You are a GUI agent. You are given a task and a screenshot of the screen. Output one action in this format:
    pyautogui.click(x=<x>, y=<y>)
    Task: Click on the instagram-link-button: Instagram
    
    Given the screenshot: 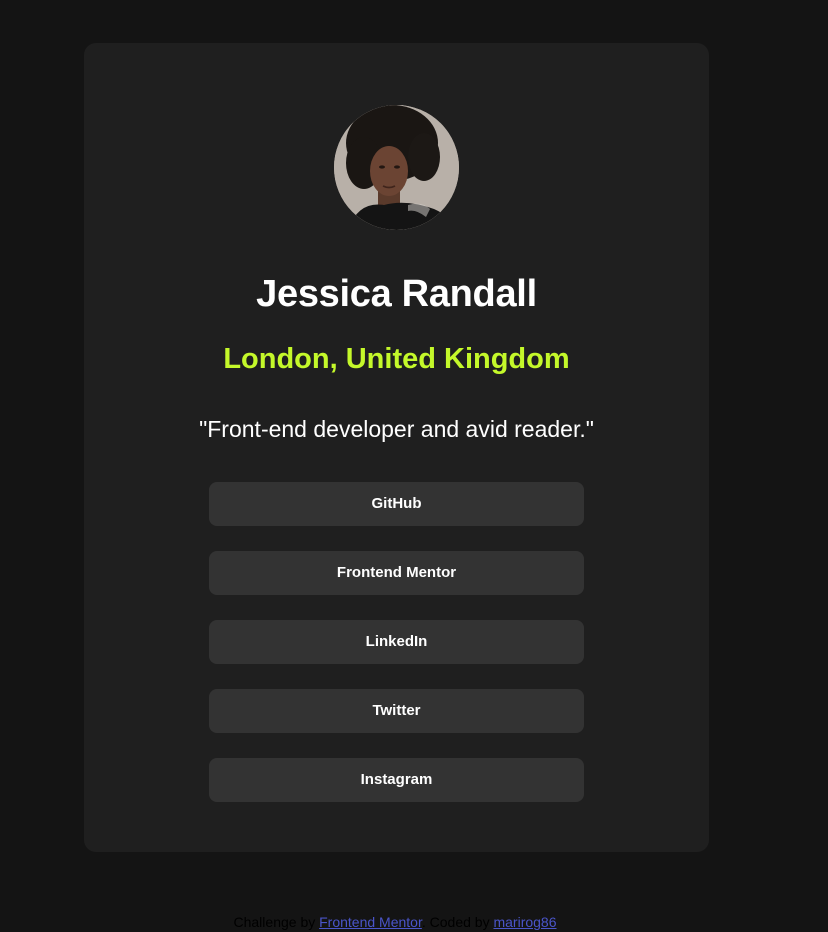 What is the action you would take?
    pyautogui.click(x=396, y=780)
    